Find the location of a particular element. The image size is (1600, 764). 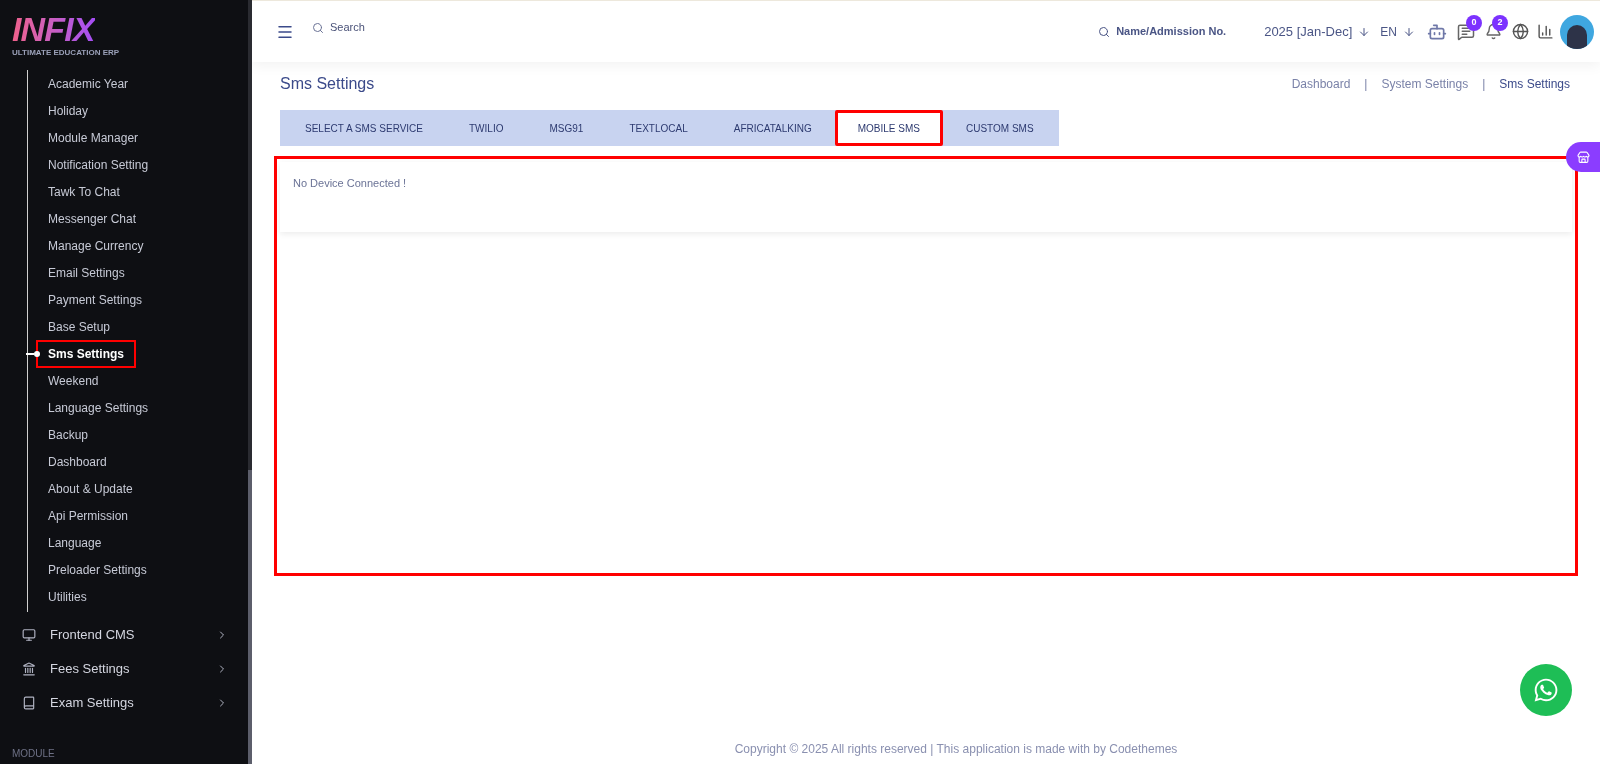

session-dropdown: 2025 [Jan-Dec] is located at coordinates (1317, 31).